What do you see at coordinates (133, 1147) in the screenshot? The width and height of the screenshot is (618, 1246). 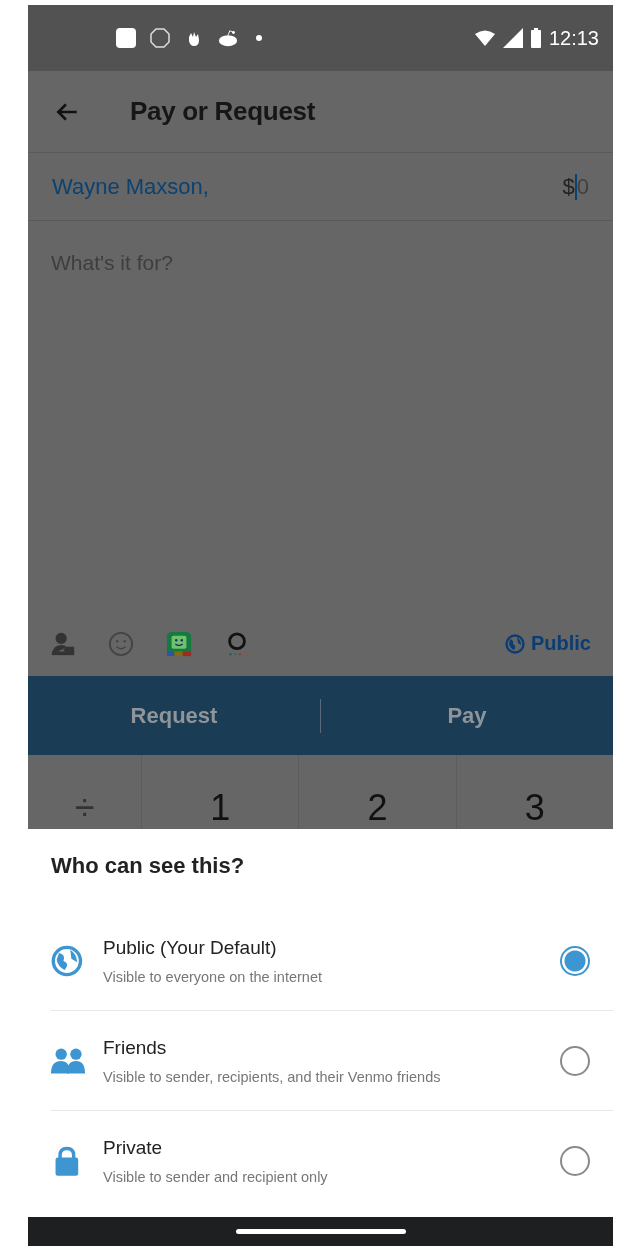 I see `option-title: Private` at bounding box center [133, 1147].